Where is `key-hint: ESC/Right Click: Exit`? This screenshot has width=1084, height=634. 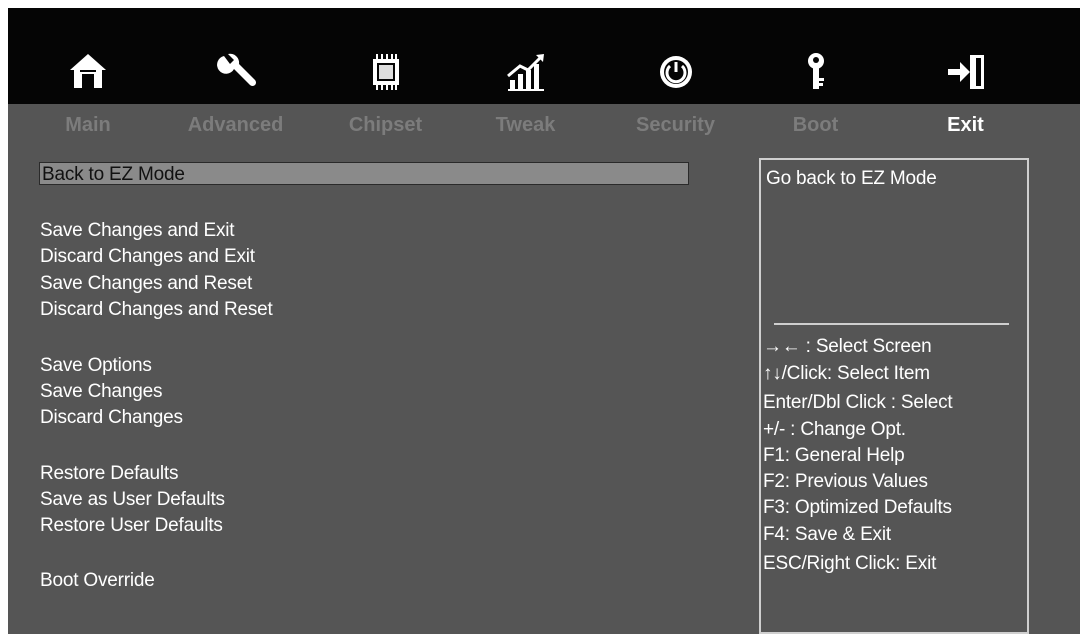 key-hint: ESC/Right Click: Exit is located at coordinates (850, 563).